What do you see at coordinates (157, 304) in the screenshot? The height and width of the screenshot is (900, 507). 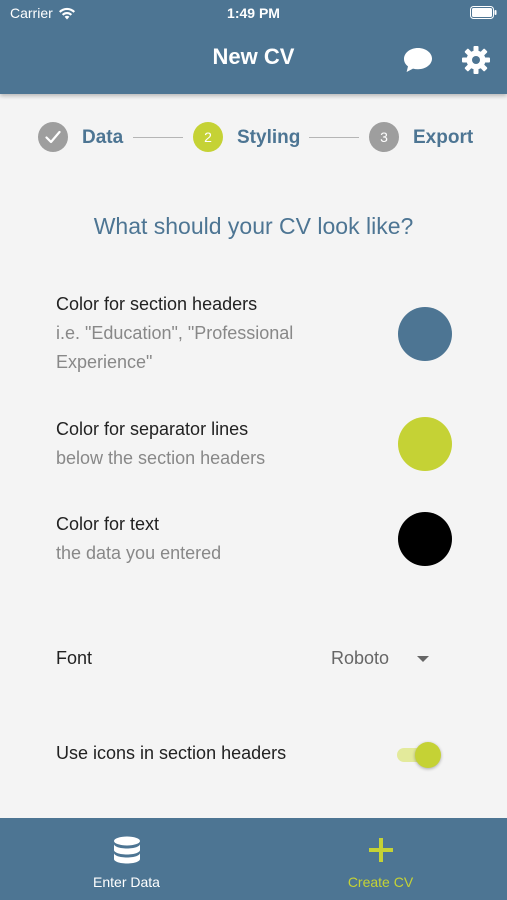 I see `header-color-title: Color for section headers` at bounding box center [157, 304].